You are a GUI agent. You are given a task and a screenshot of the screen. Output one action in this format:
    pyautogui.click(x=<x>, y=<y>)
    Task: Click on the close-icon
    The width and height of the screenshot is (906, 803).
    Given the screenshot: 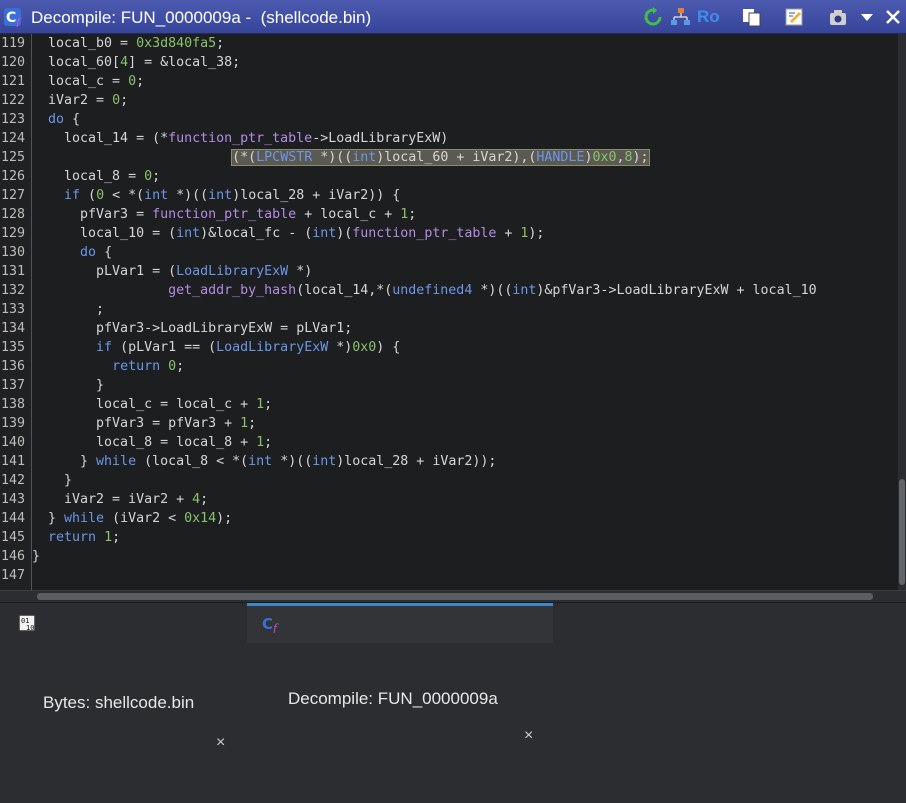 What is the action you would take?
    pyautogui.click(x=893, y=17)
    